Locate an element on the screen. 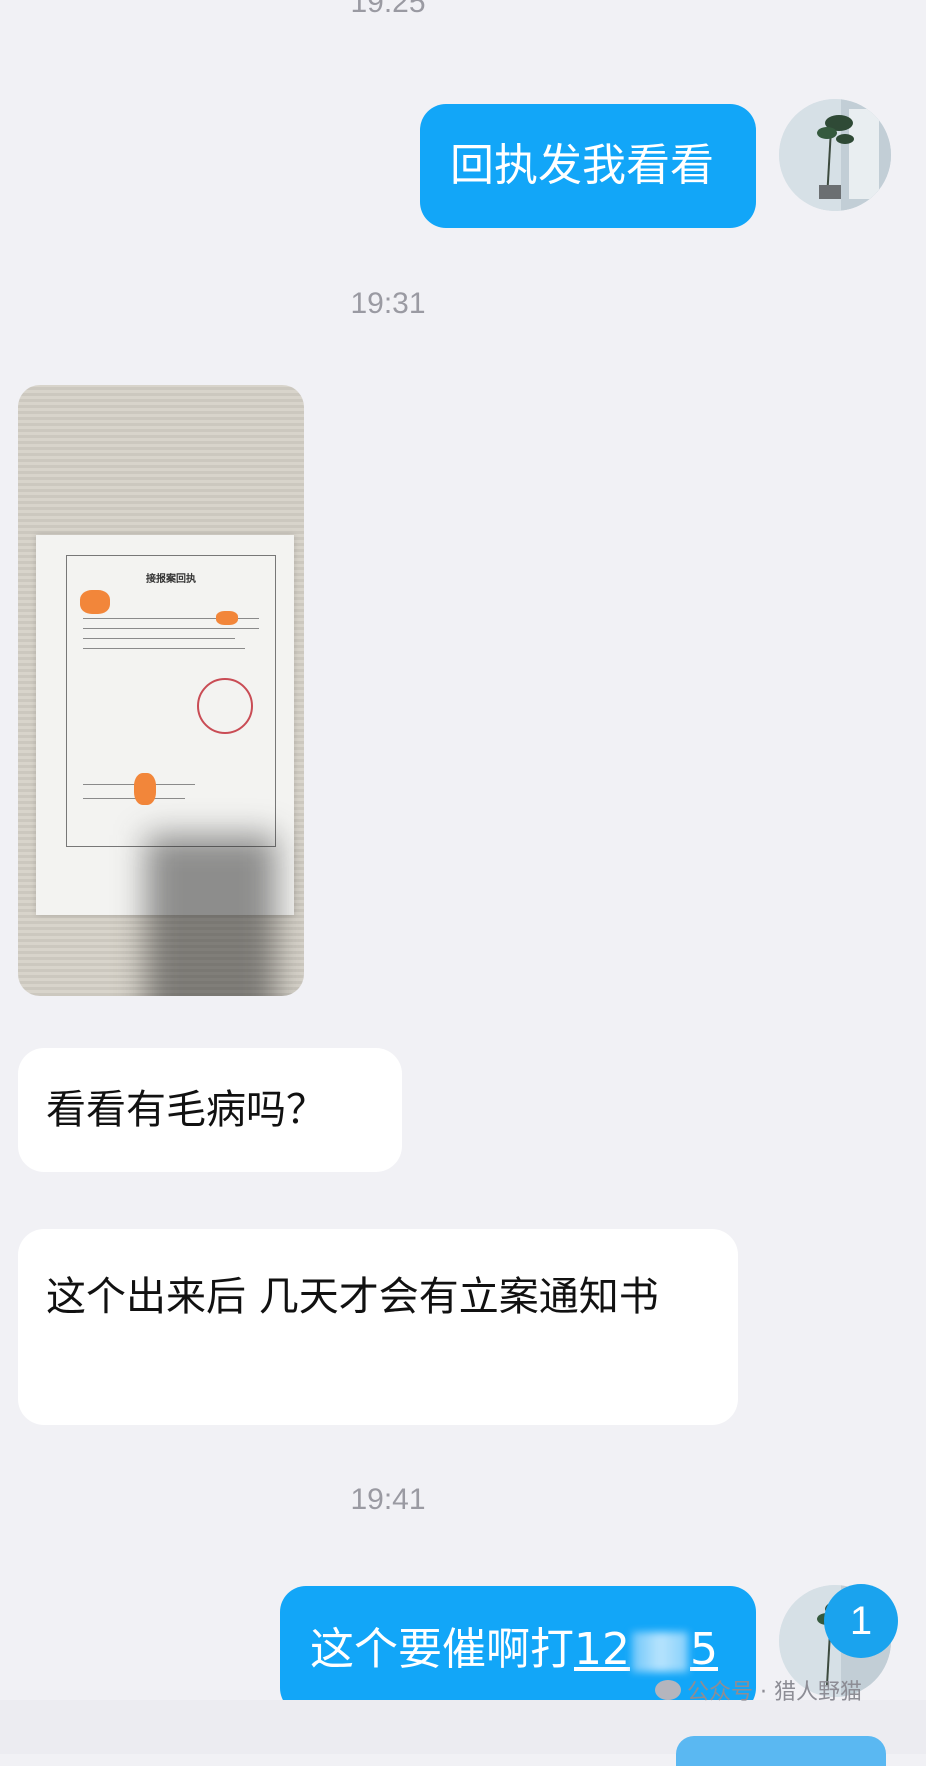 The image size is (926, 1766). timestamp: 19:25 is located at coordinates (388, 9).